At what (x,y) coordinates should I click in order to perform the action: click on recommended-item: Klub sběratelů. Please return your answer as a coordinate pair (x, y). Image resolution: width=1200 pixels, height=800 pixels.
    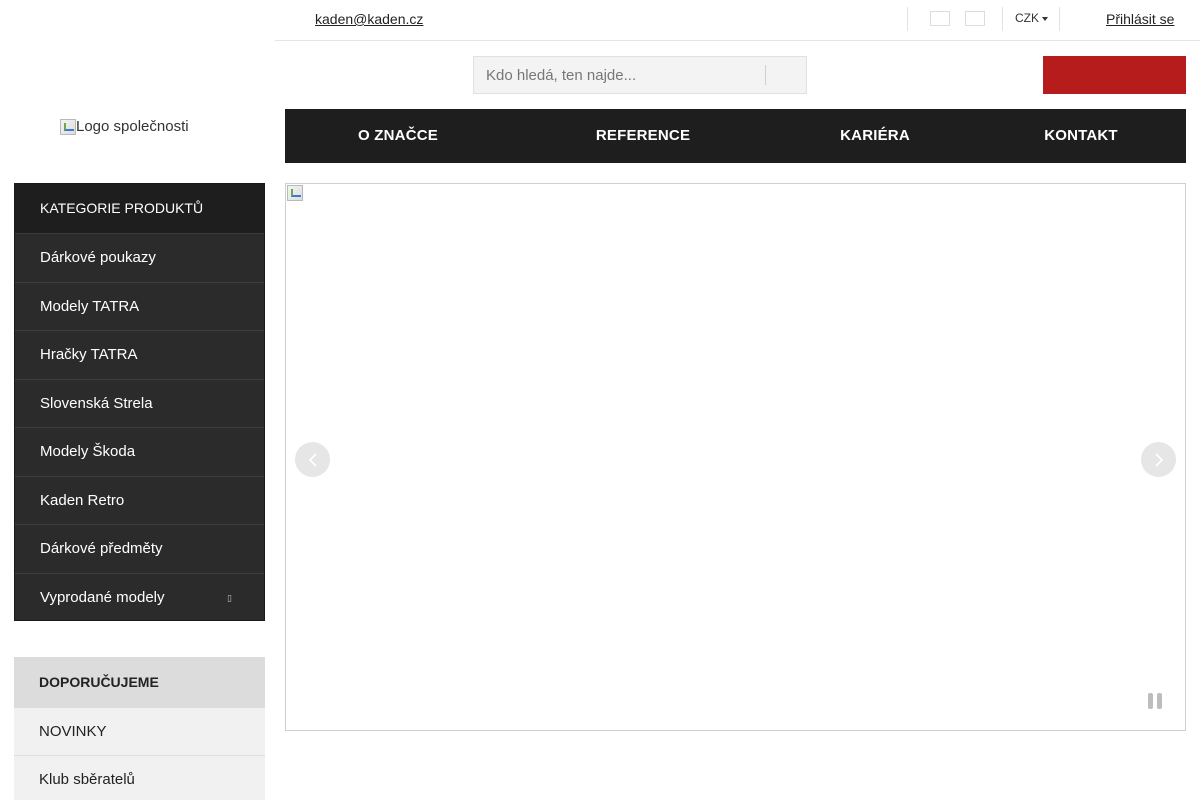
    Looking at the image, I should click on (139, 778).